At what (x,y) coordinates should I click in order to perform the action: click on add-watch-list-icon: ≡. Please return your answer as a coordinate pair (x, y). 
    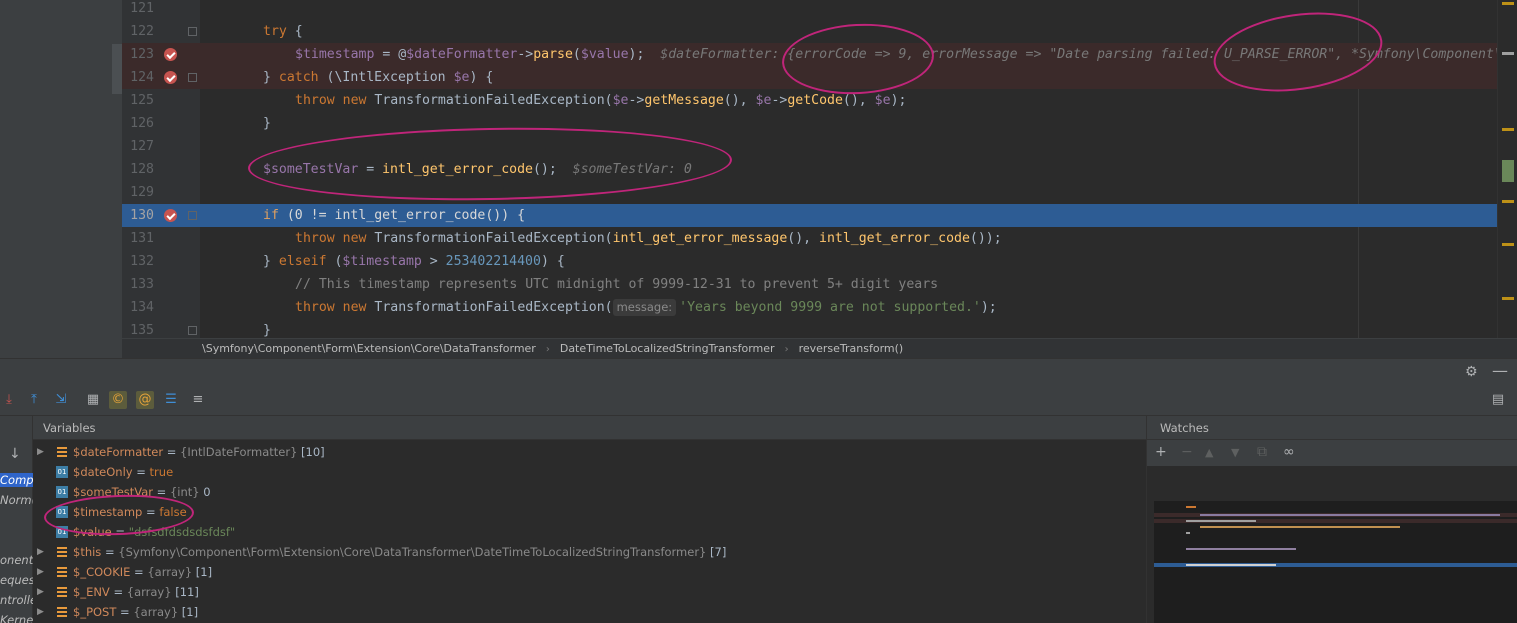
    Looking at the image, I should click on (198, 400).